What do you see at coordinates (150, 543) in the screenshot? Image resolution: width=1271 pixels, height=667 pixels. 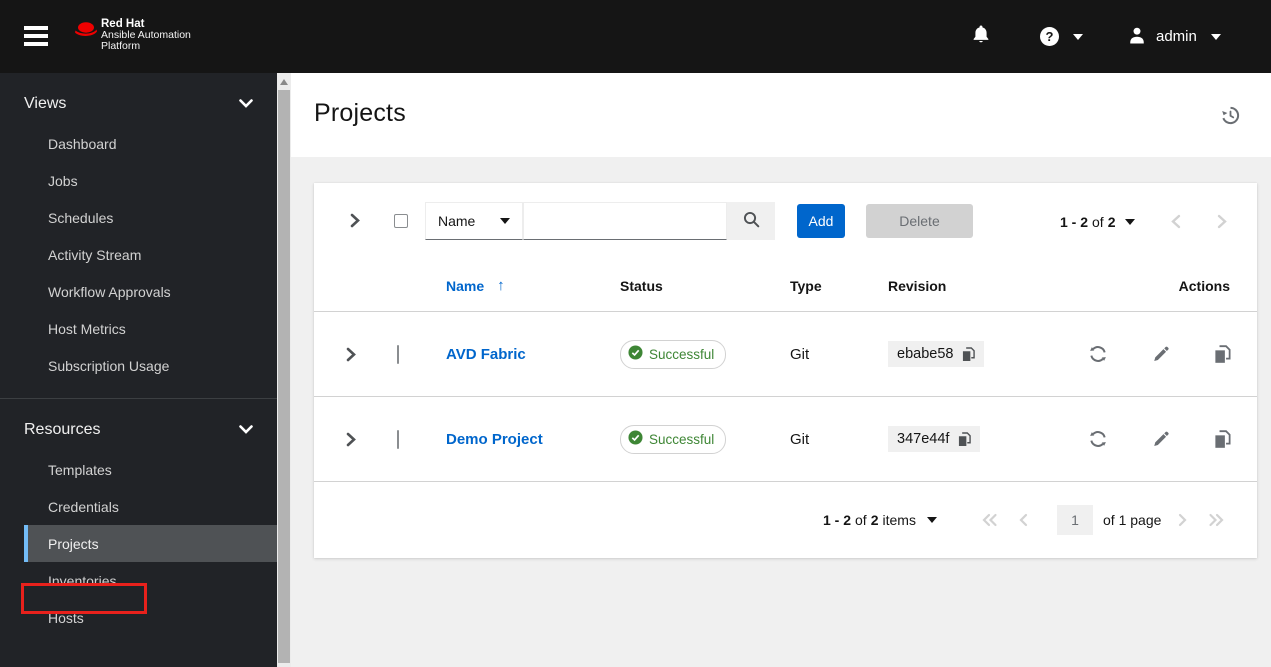 I see `sidebar-item-projects: Projects` at bounding box center [150, 543].